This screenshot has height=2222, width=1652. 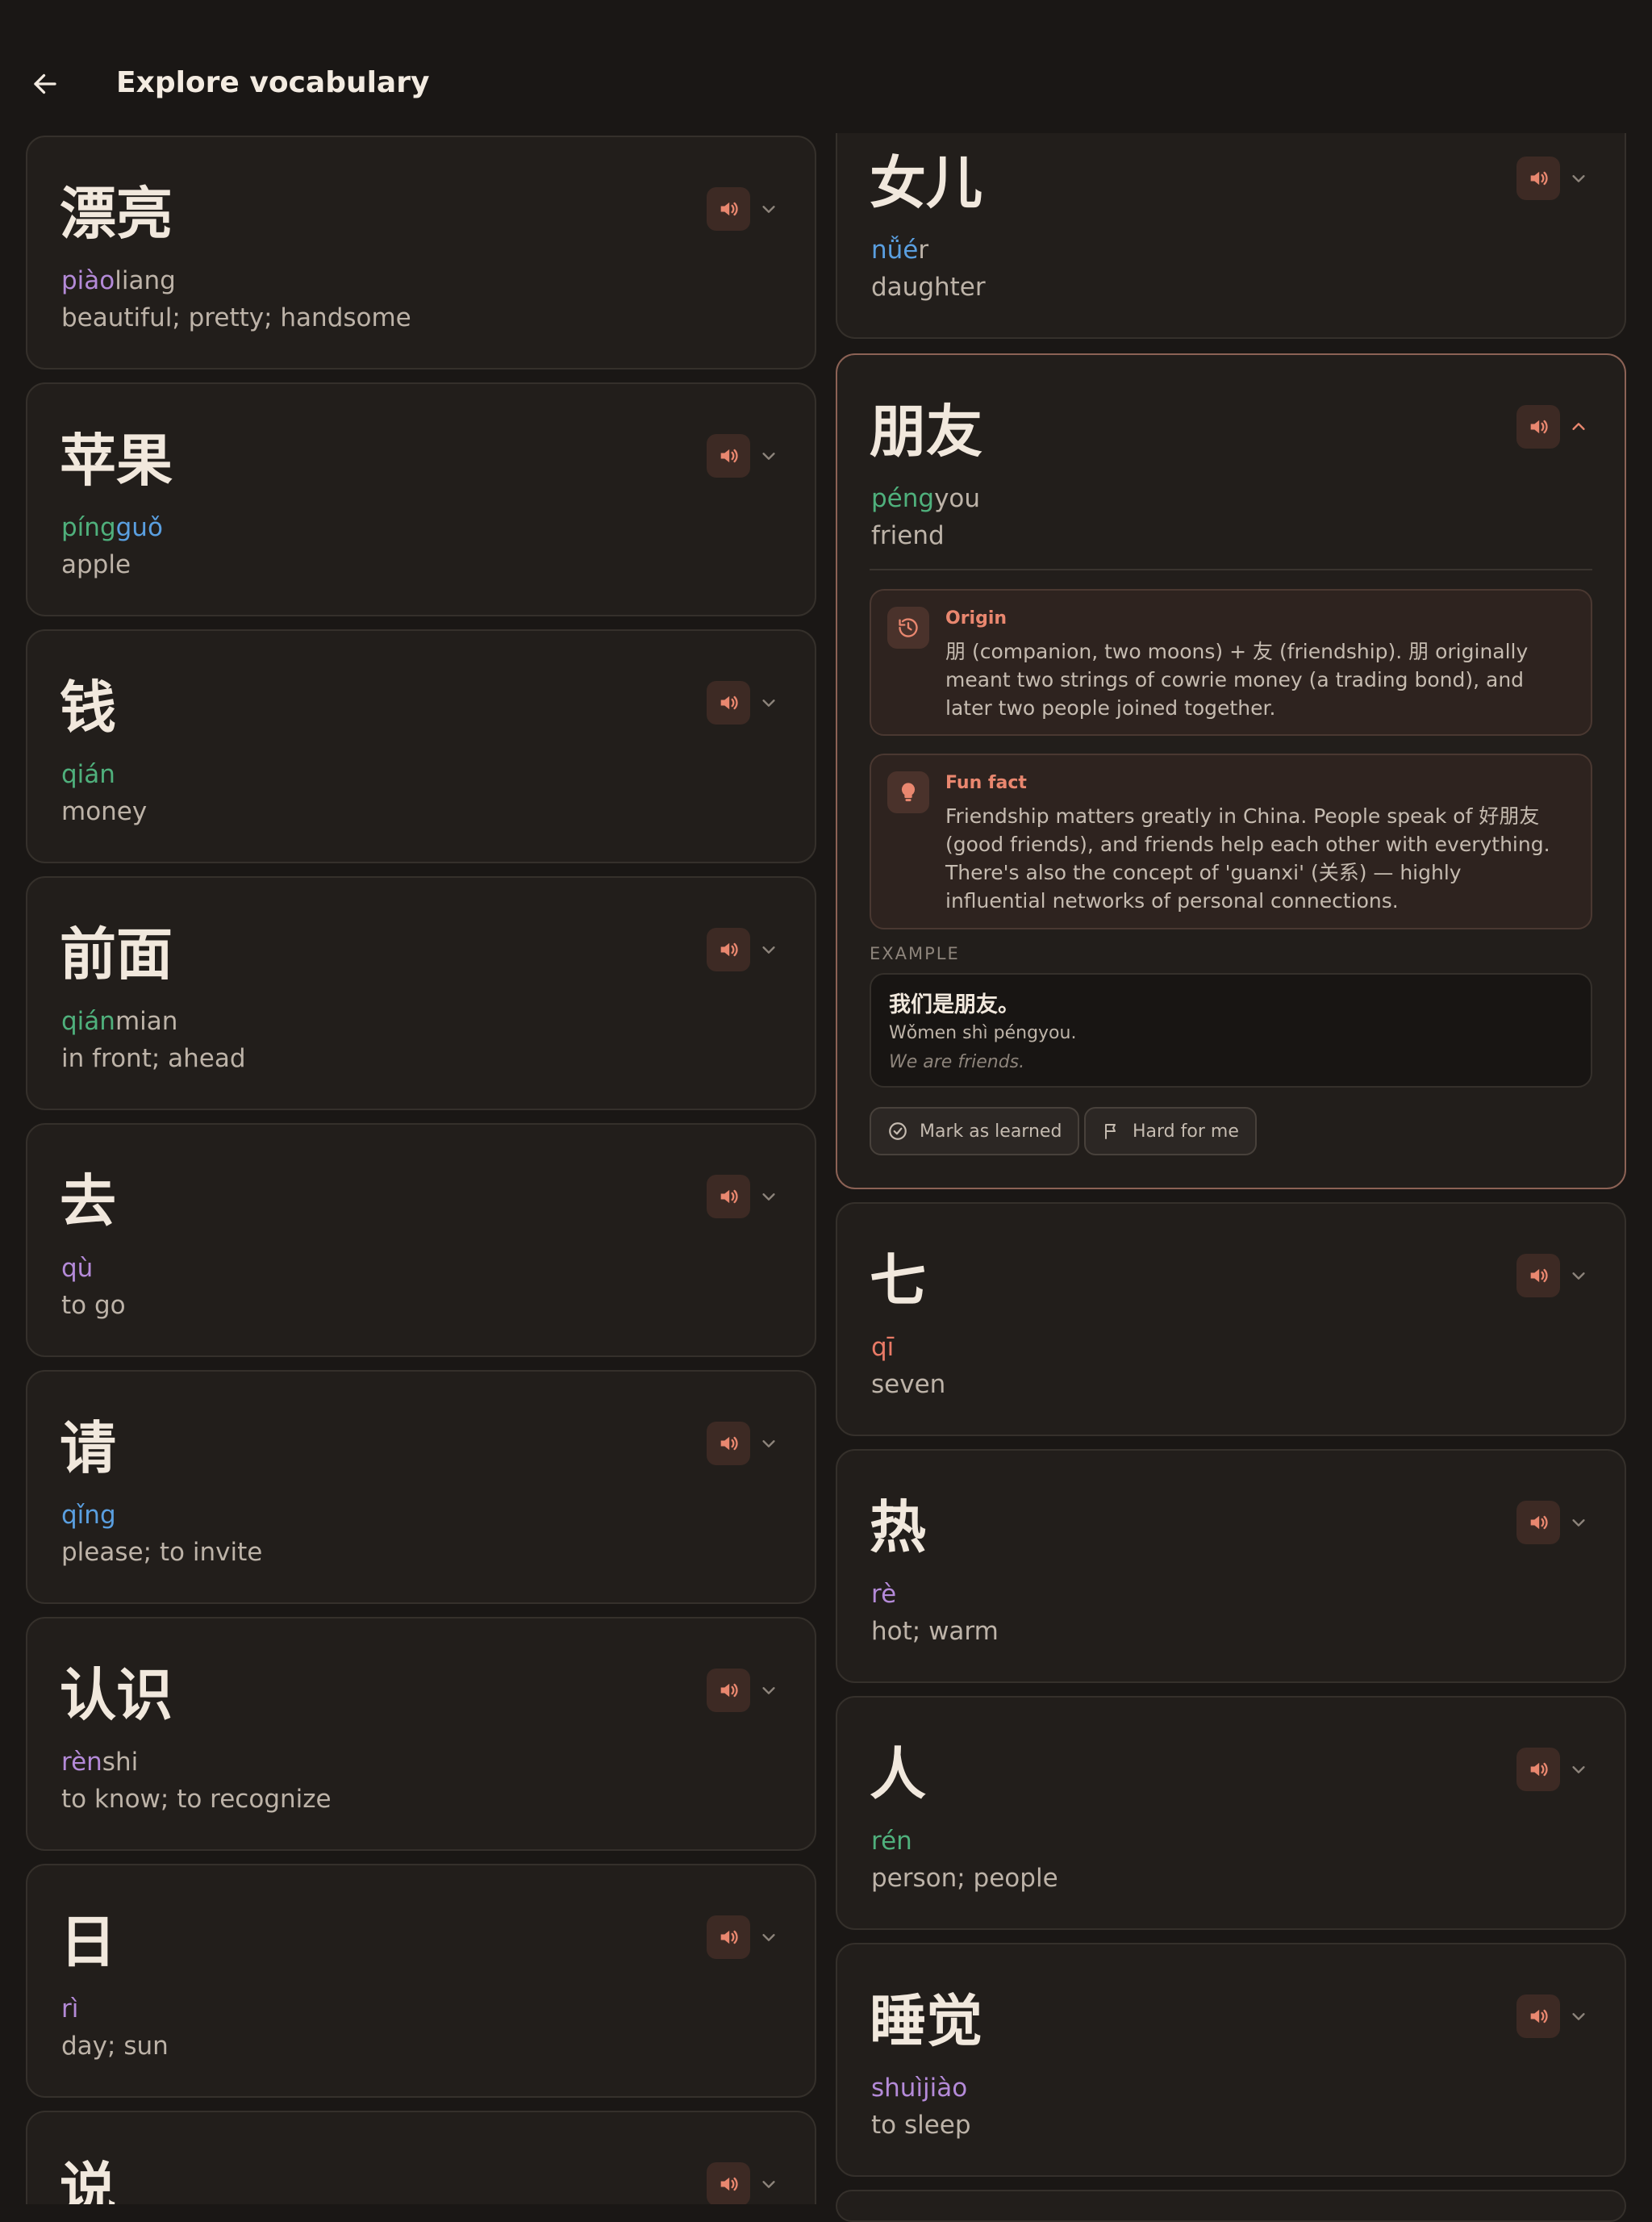 What do you see at coordinates (421, 1981) in the screenshot?
I see `word-card: 日 rì day; sun` at bounding box center [421, 1981].